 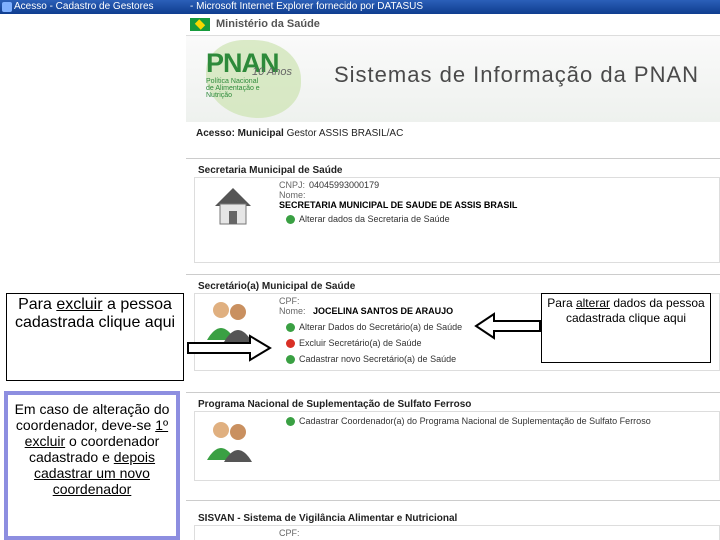 I want to click on brazil-flag-icon, so click(x=200, y=24).